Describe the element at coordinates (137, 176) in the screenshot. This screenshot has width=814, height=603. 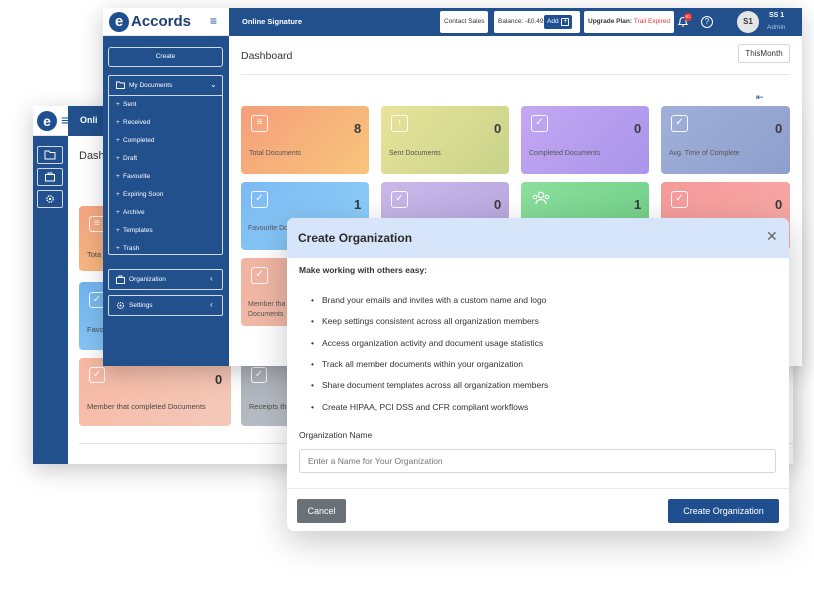
I see `sidebar-item-label: Favourite` at that location.